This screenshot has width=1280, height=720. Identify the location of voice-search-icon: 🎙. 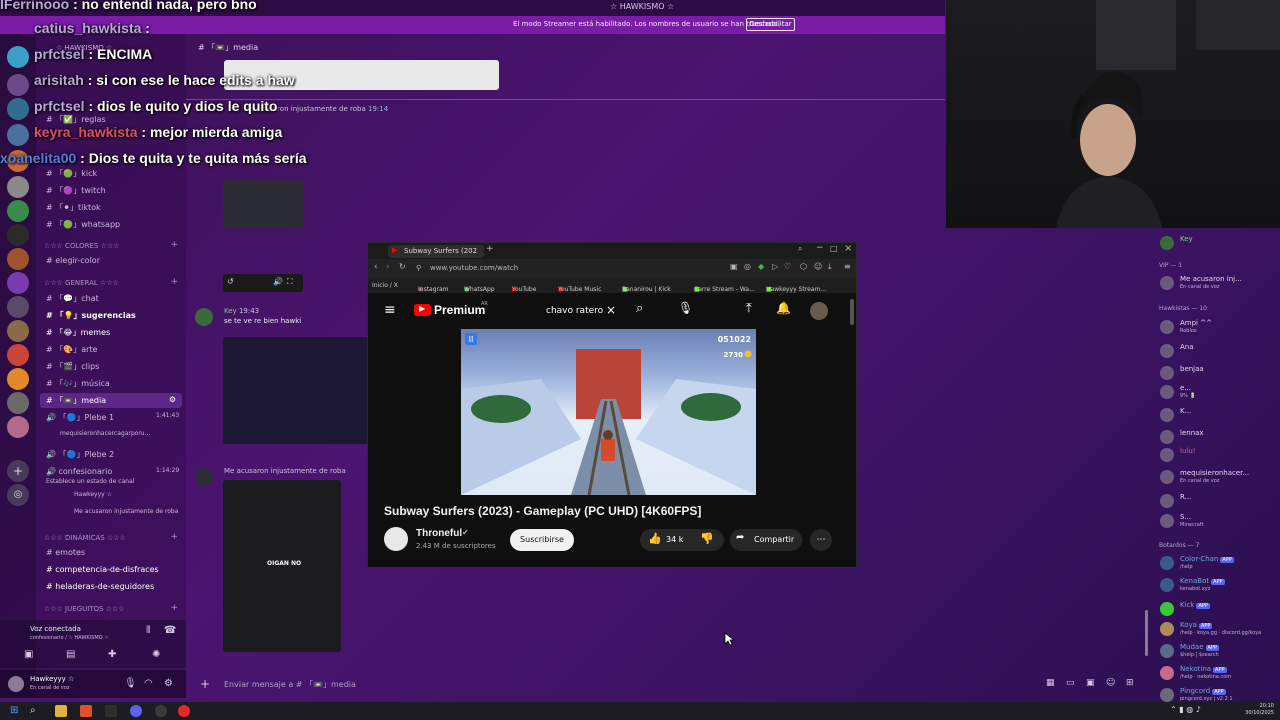
(685, 308).